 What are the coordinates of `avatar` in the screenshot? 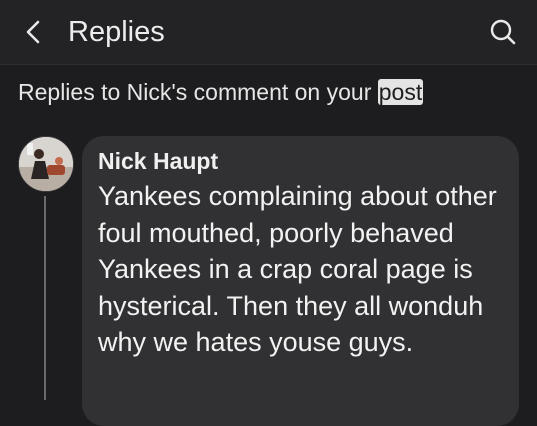 It's located at (46, 164).